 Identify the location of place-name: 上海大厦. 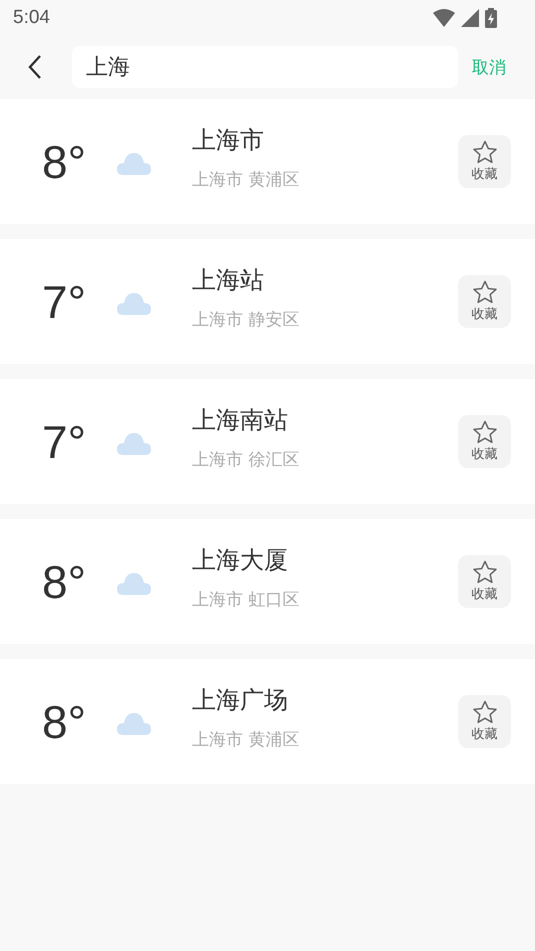
(240, 560).